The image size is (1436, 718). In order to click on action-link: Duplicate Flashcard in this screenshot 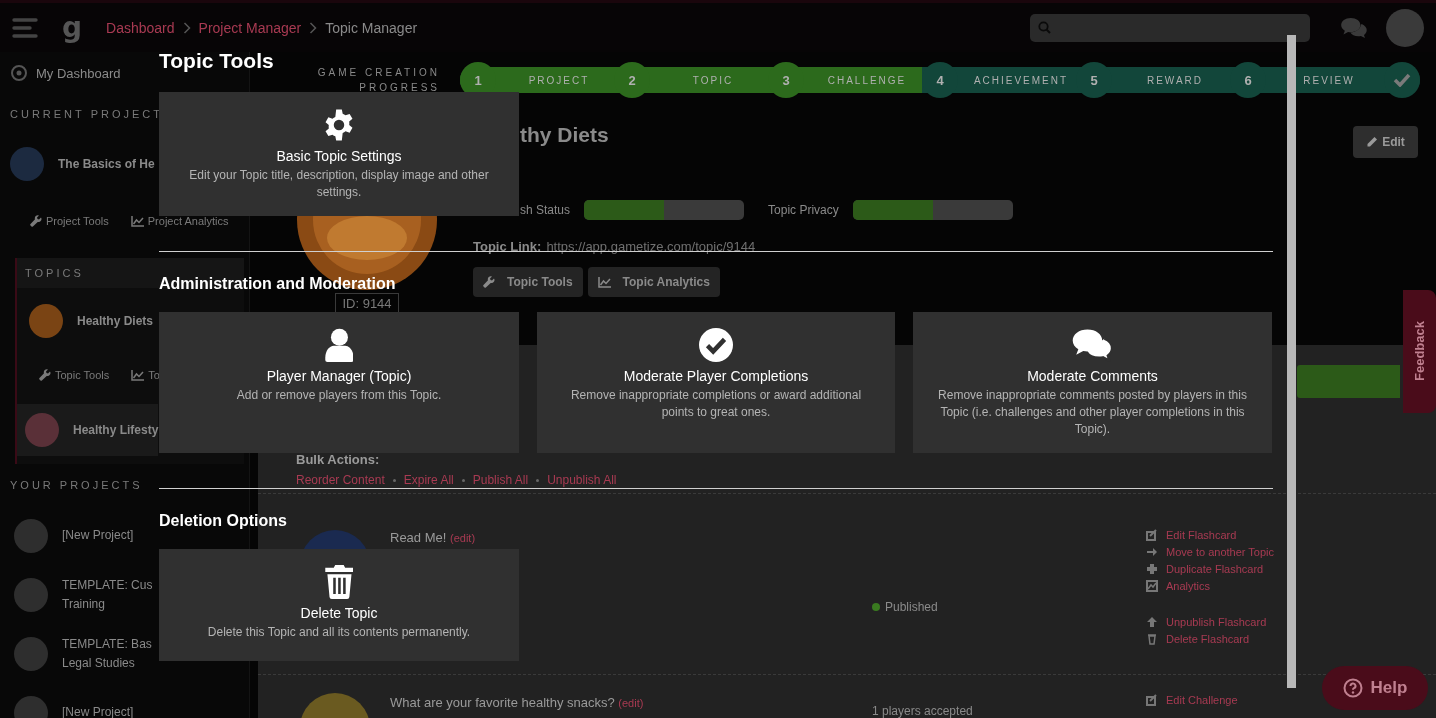, I will do `click(1210, 569)`.